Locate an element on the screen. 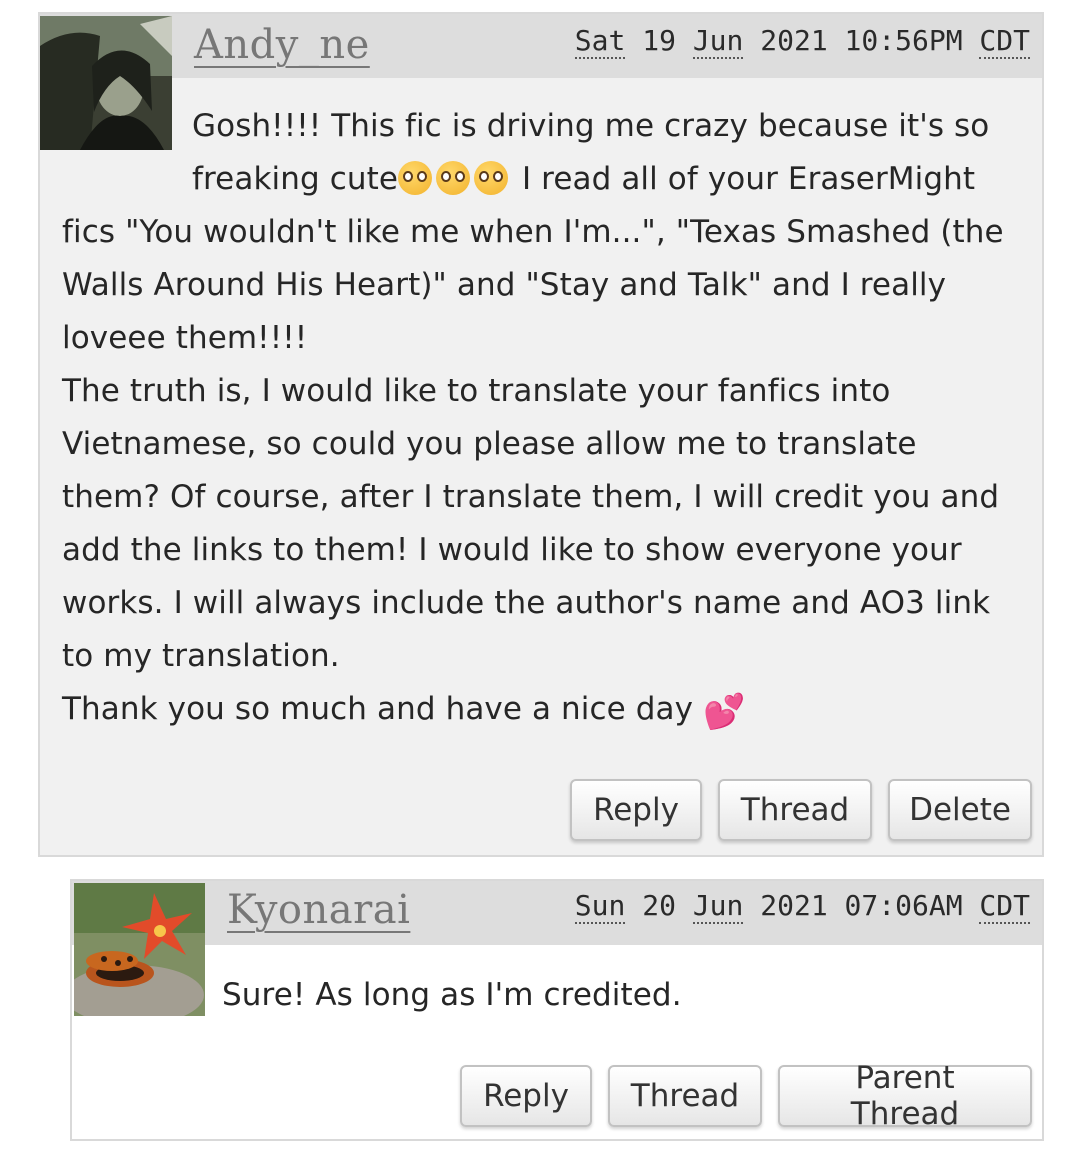 This screenshot has width=1080, height=1154. two-hearts-emoji: 💕 is located at coordinates (724, 712).